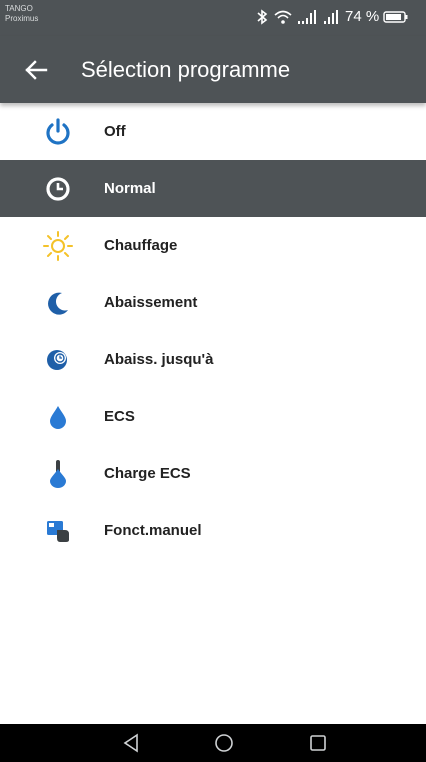  Describe the element at coordinates (58, 474) in the screenshot. I see `thermometer-drop-icon` at that location.